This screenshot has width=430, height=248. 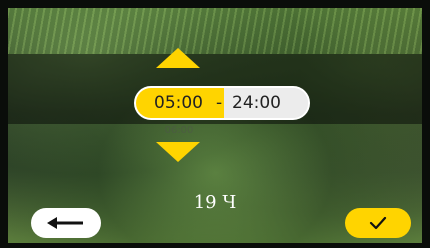 I want to click on time-range-selector: 05:00 - 24:00, so click(x=222, y=103).